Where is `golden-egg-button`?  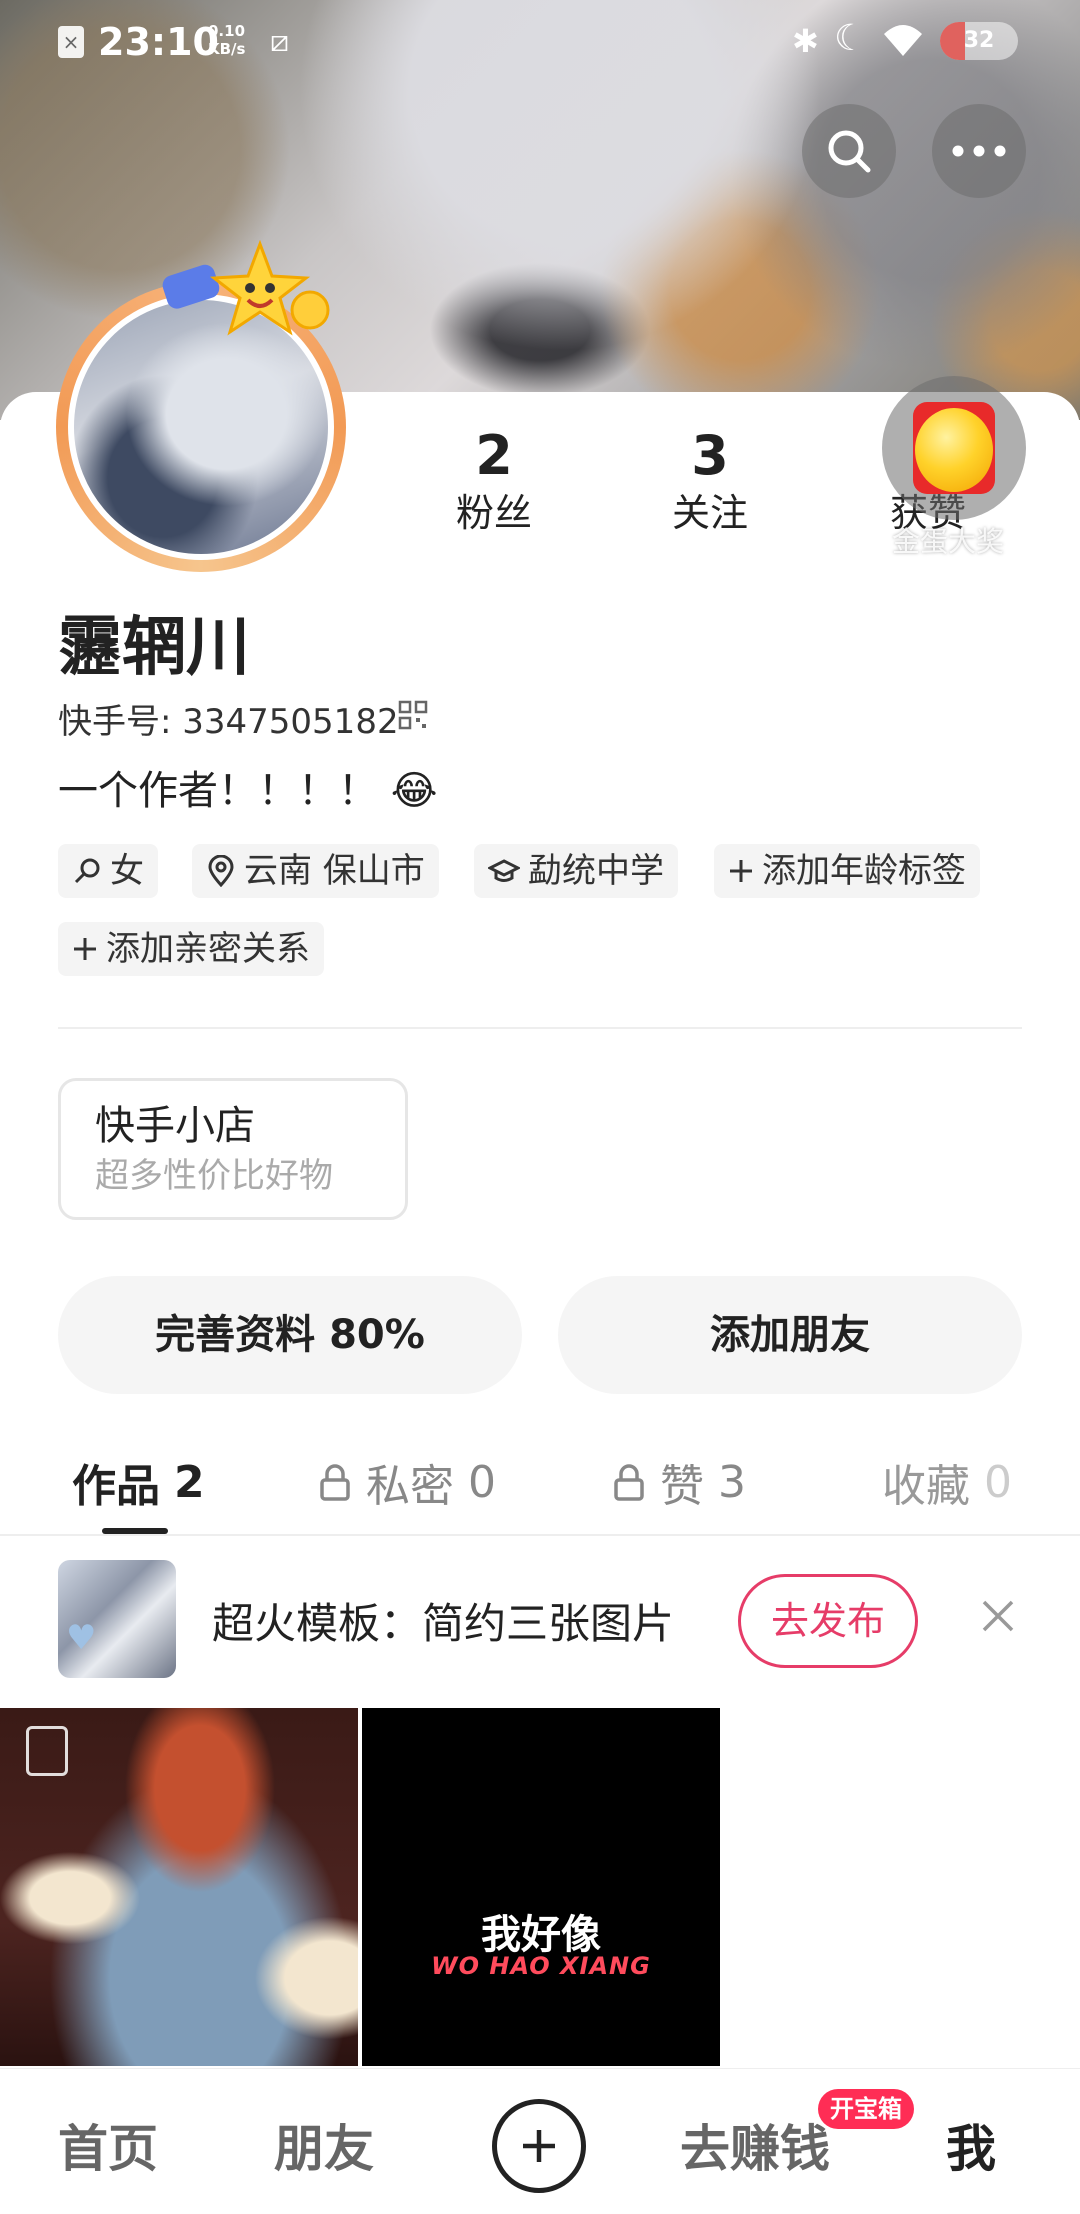
golden-egg-button is located at coordinates (954, 448).